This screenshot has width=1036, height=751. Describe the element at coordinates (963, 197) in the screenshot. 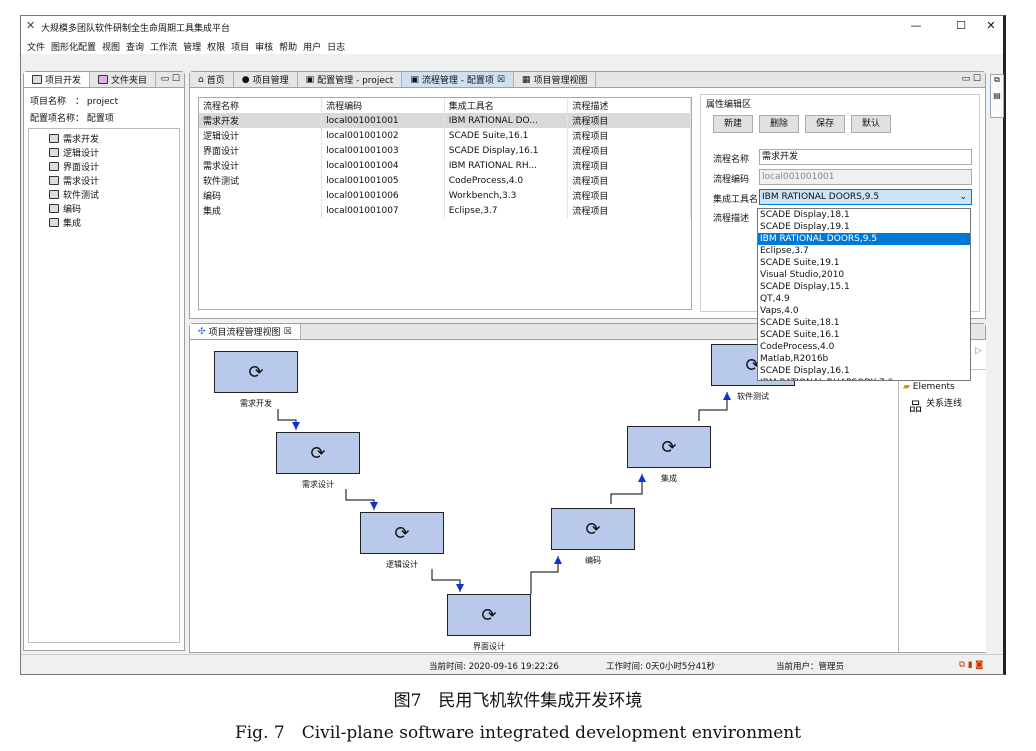

I see `chevron-down-icon: ⌄` at that location.